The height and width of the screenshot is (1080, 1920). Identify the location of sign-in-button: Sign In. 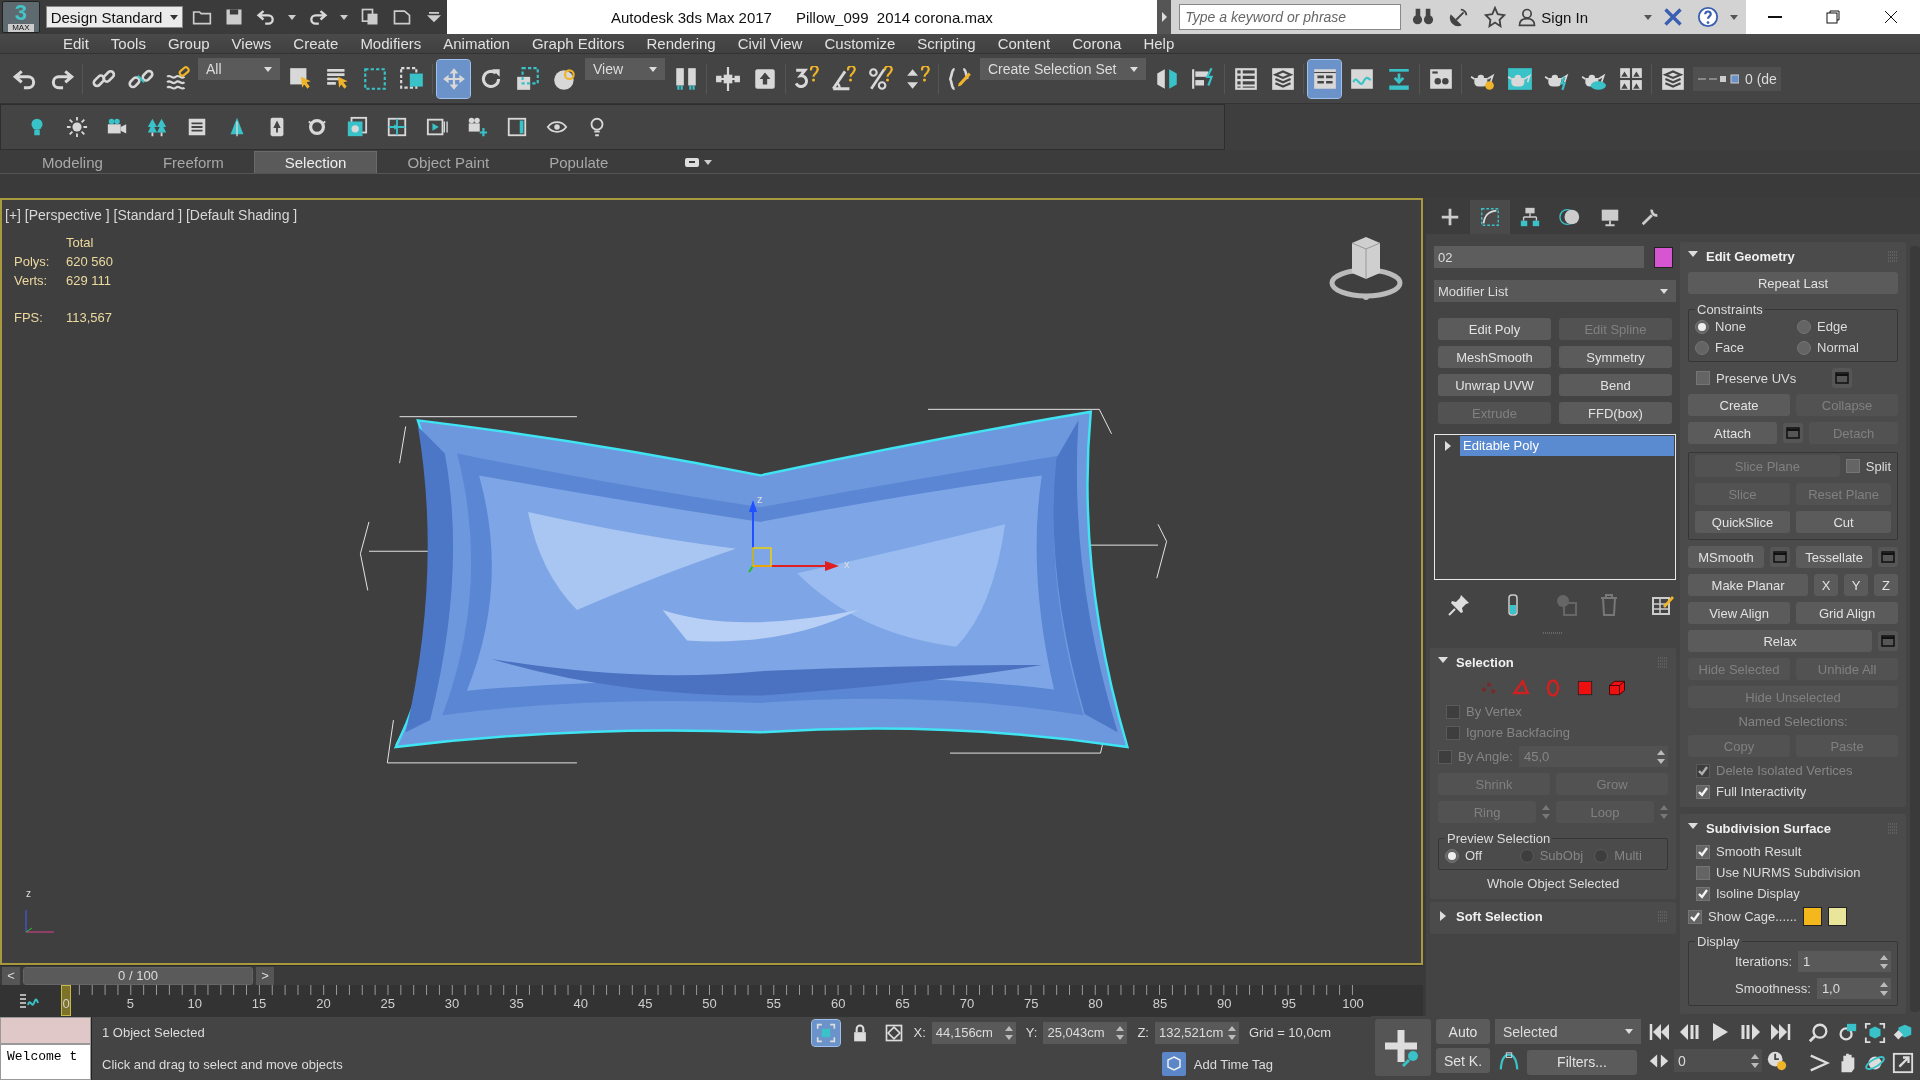
(1552, 17).